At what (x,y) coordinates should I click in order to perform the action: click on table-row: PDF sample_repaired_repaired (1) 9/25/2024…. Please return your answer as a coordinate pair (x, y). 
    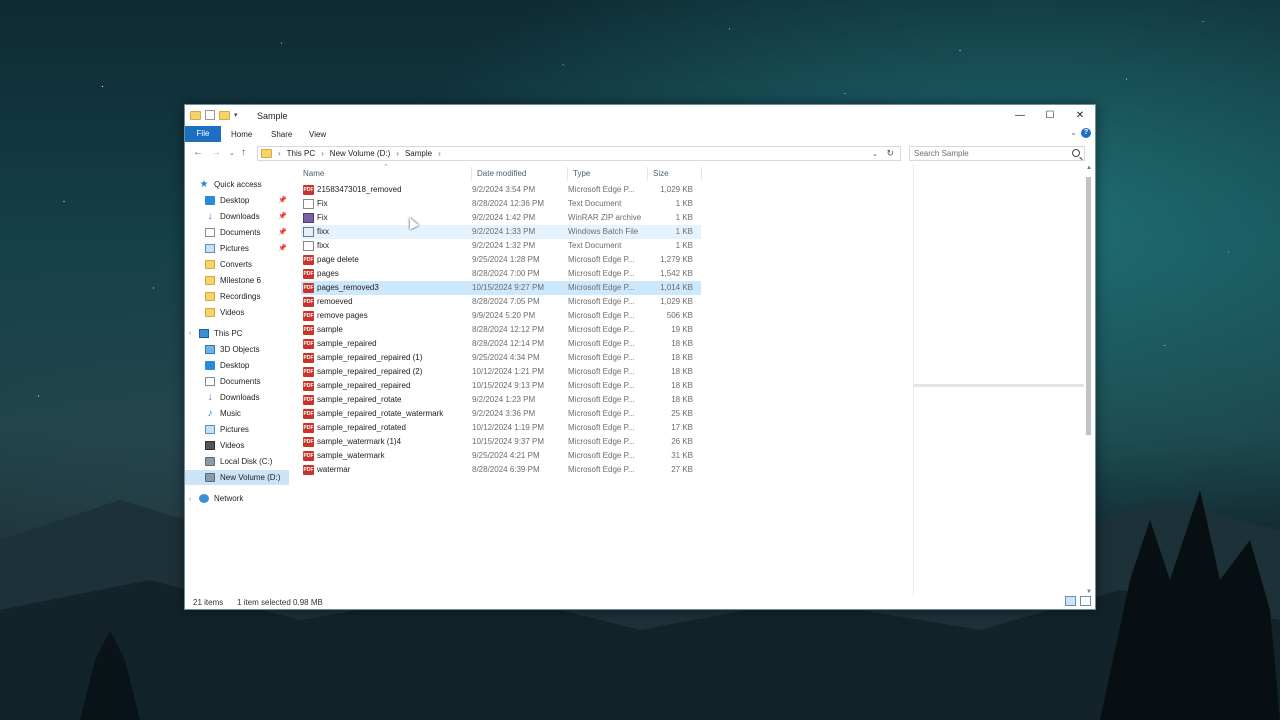
    Looking at the image, I should click on (501, 358).